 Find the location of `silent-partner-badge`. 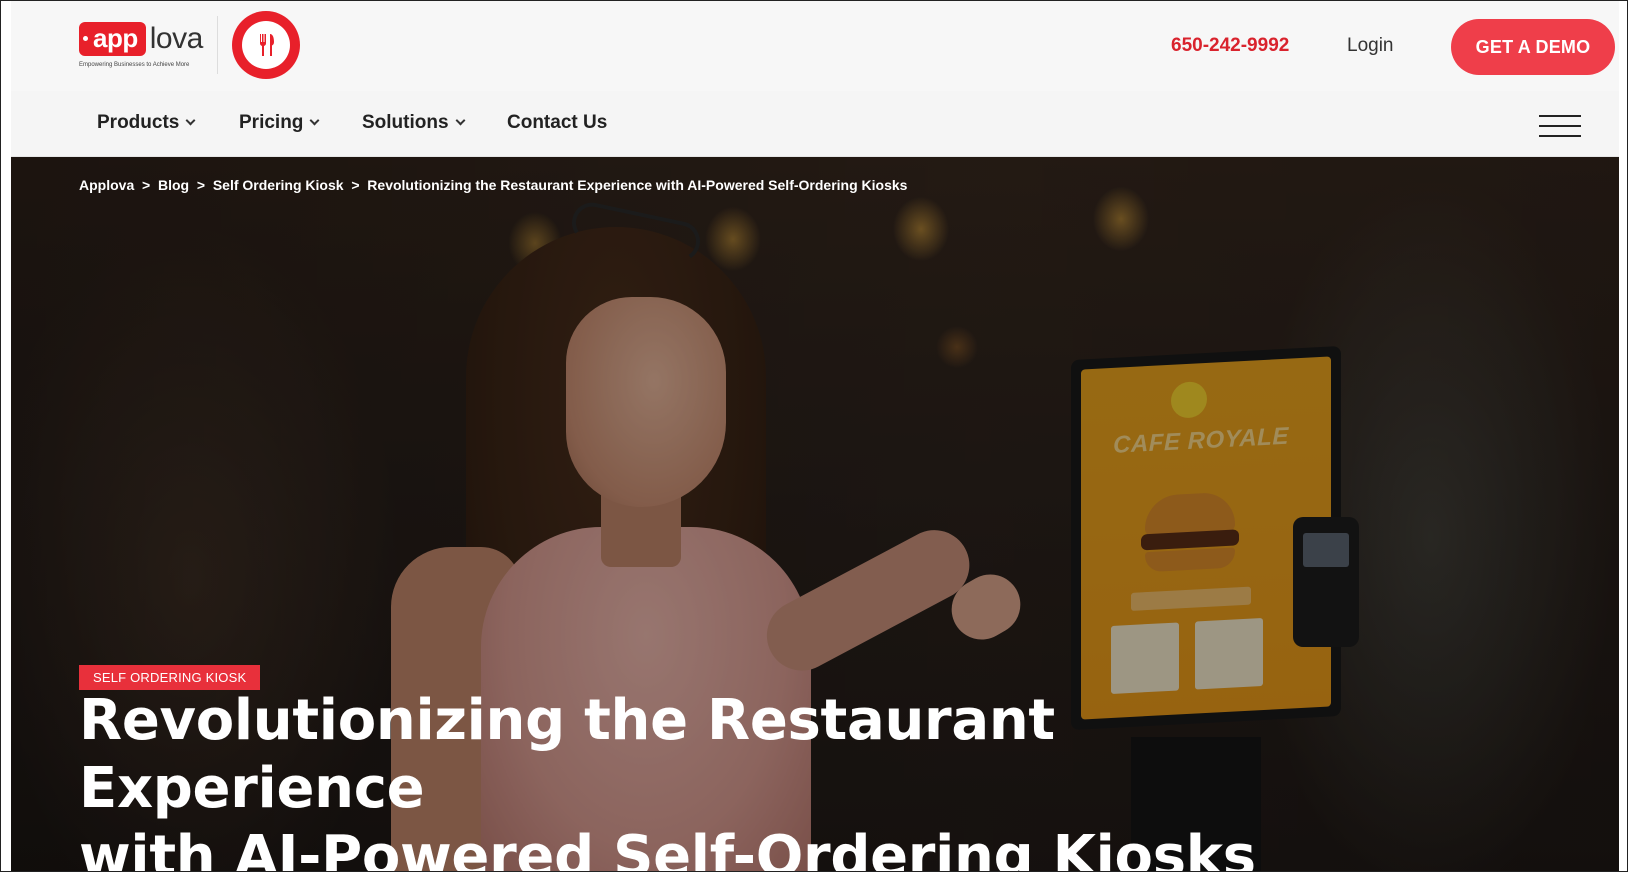

silent-partner-badge is located at coordinates (265, 45).